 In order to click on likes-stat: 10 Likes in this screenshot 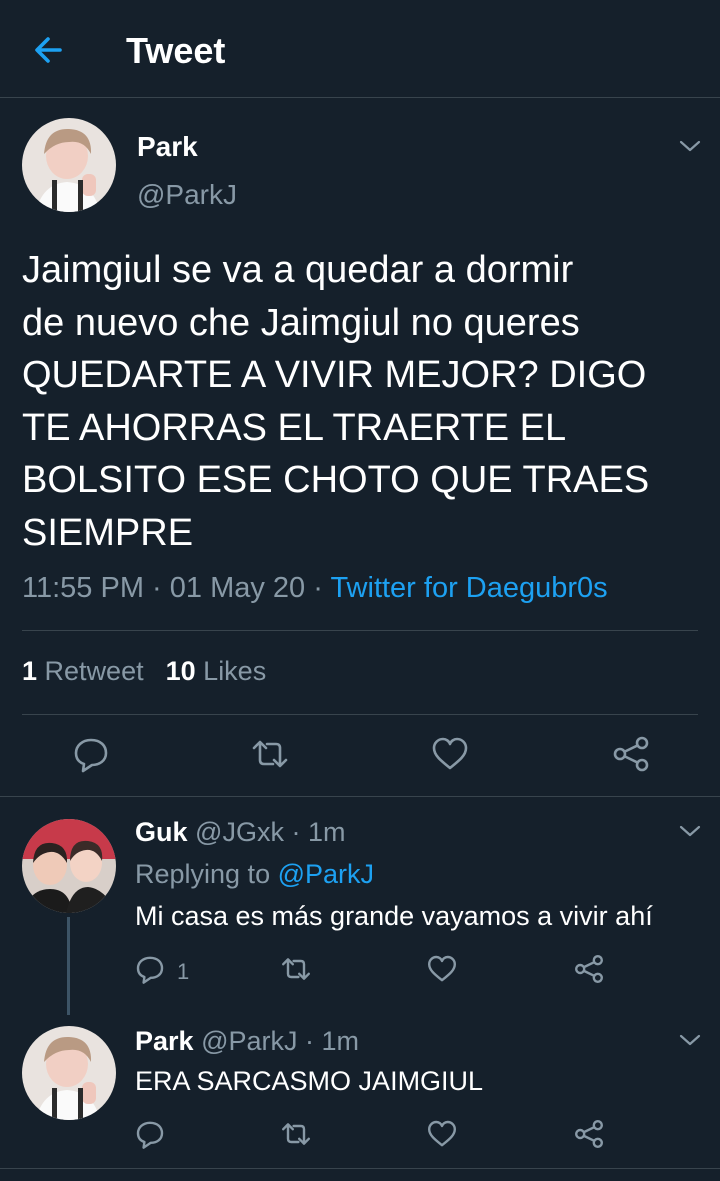, I will do `click(216, 671)`.